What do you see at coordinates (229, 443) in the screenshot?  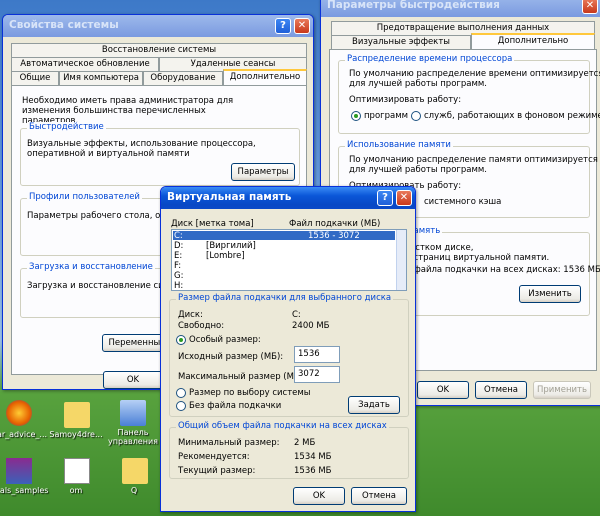 I see `min-size-label: Минимальный размер:` at bounding box center [229, 443].